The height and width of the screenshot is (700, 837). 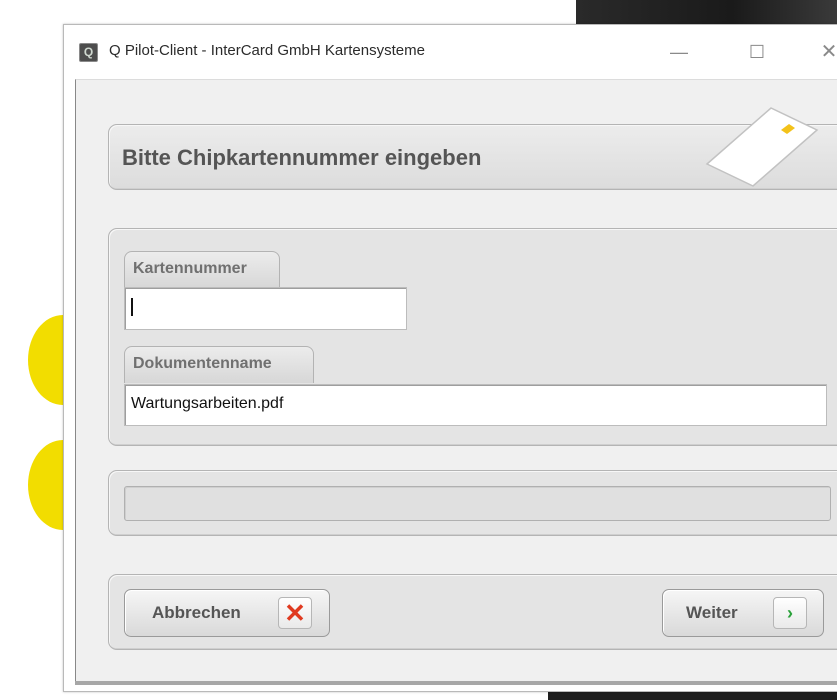 I want to click on progress-bar, so click(x=477, y=503).